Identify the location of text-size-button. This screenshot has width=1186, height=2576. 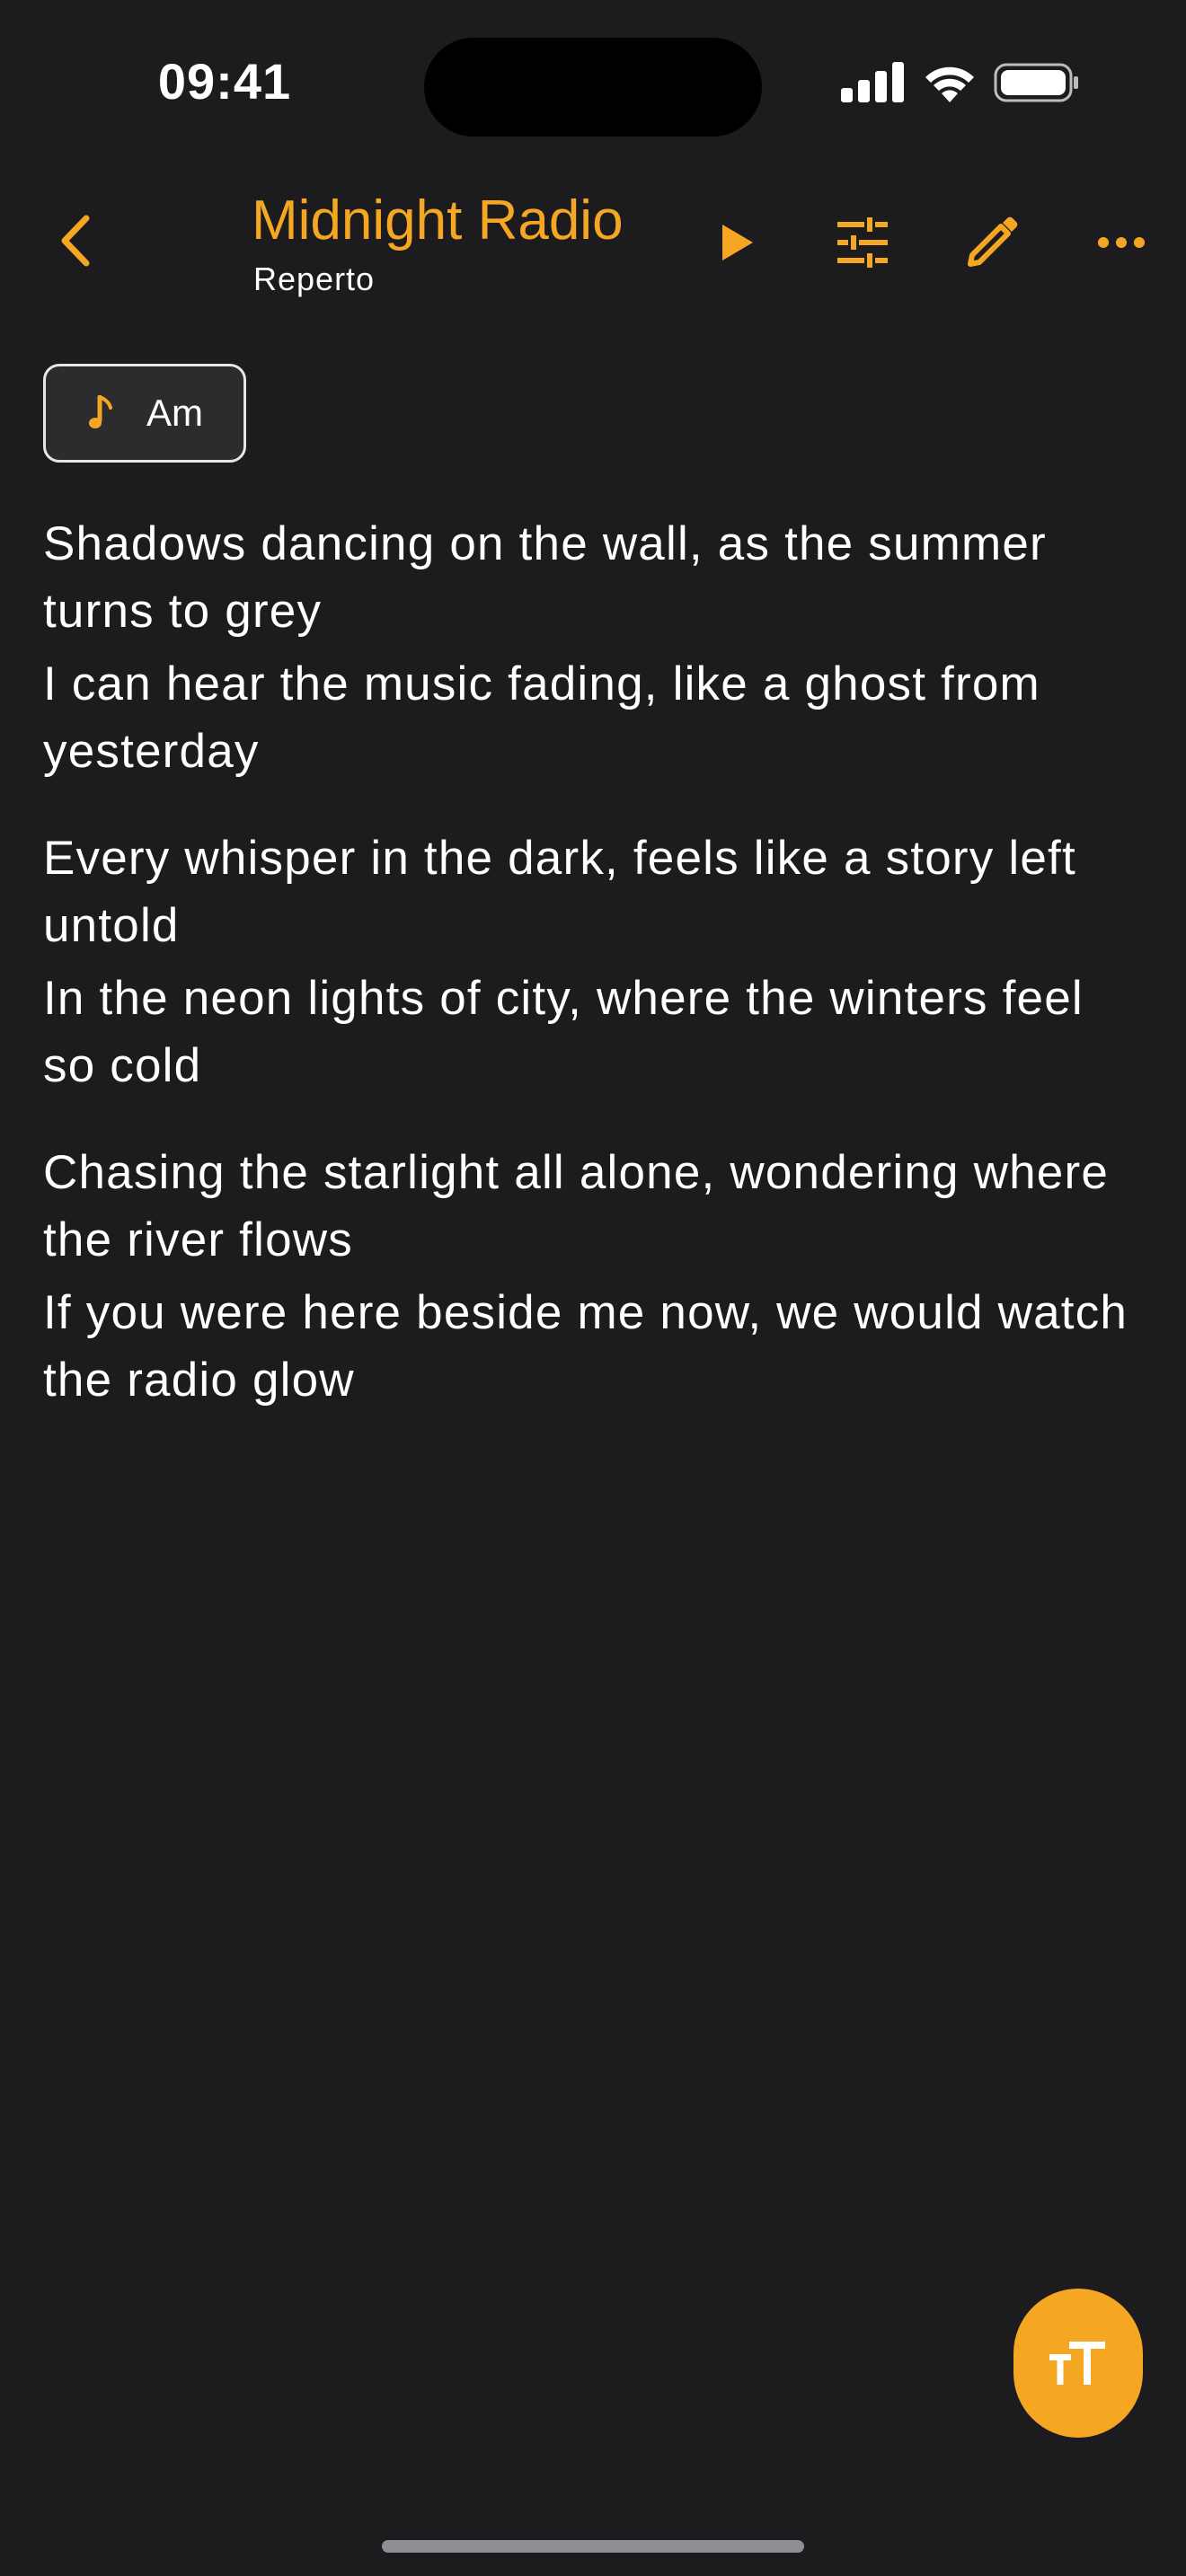
(1078, 2363).